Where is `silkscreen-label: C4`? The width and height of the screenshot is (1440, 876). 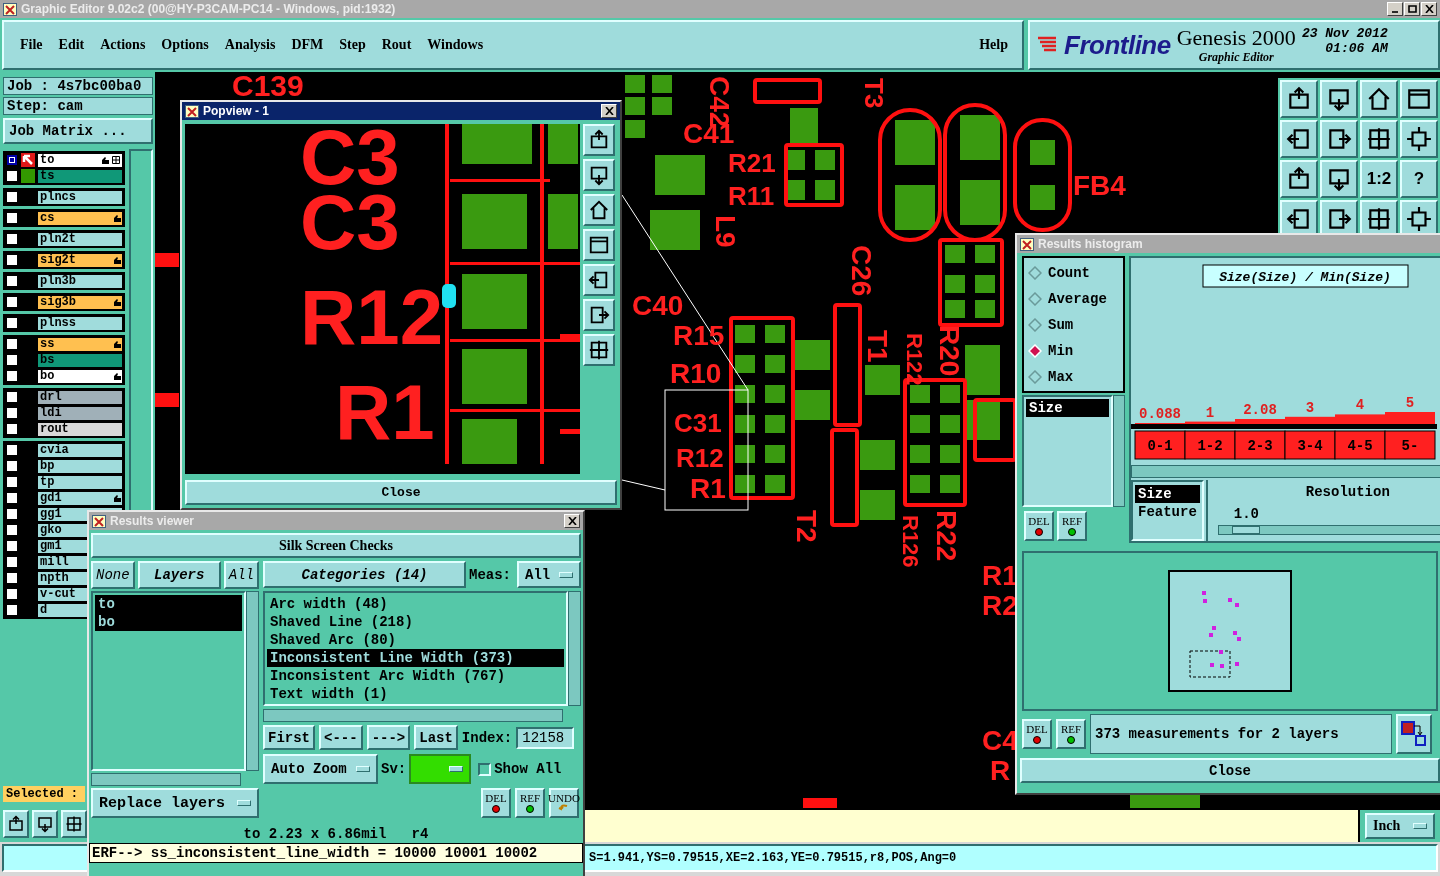
silkscreen-label: C4 is located at coordinates (1000, 740).